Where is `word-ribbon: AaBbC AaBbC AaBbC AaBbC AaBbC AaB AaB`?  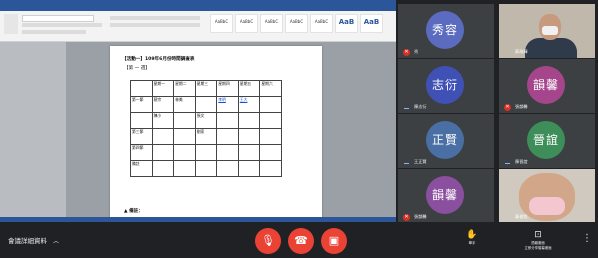
word-ribbon: AaBbC AaBbC AaBbC AaBbC AaBbC AaB AaB is located at coordinates (198, 26).